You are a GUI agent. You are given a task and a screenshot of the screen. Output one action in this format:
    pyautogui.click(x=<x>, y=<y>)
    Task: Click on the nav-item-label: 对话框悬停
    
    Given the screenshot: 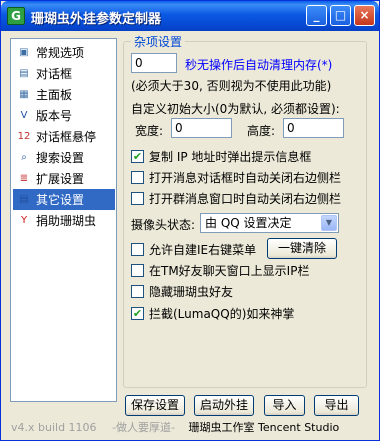 What is the action you would take?
    pyautogui.click(x=66, y=137)
    